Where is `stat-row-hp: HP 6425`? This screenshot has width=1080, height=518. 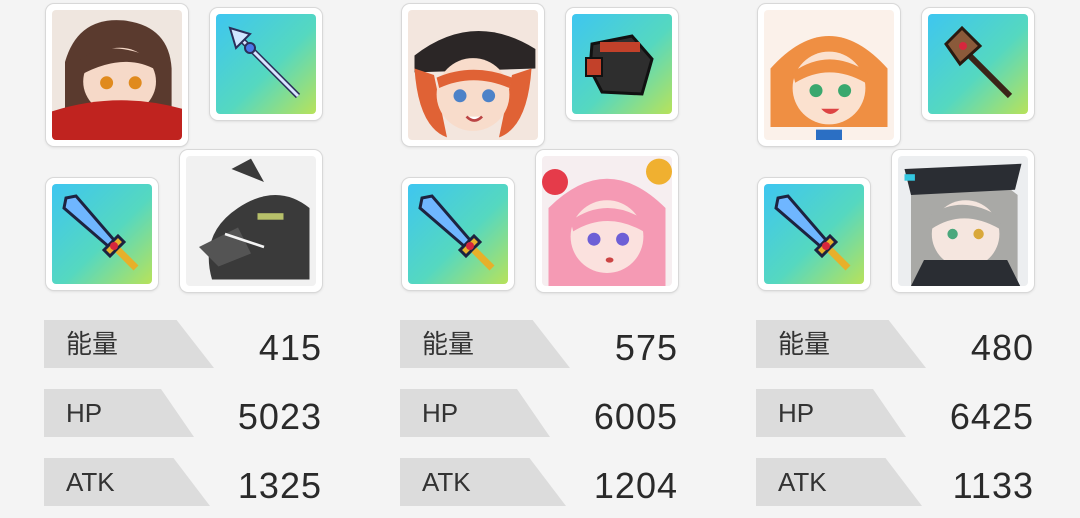 stat-row-hp: HP 6425 is located at coordinates (896, 413).